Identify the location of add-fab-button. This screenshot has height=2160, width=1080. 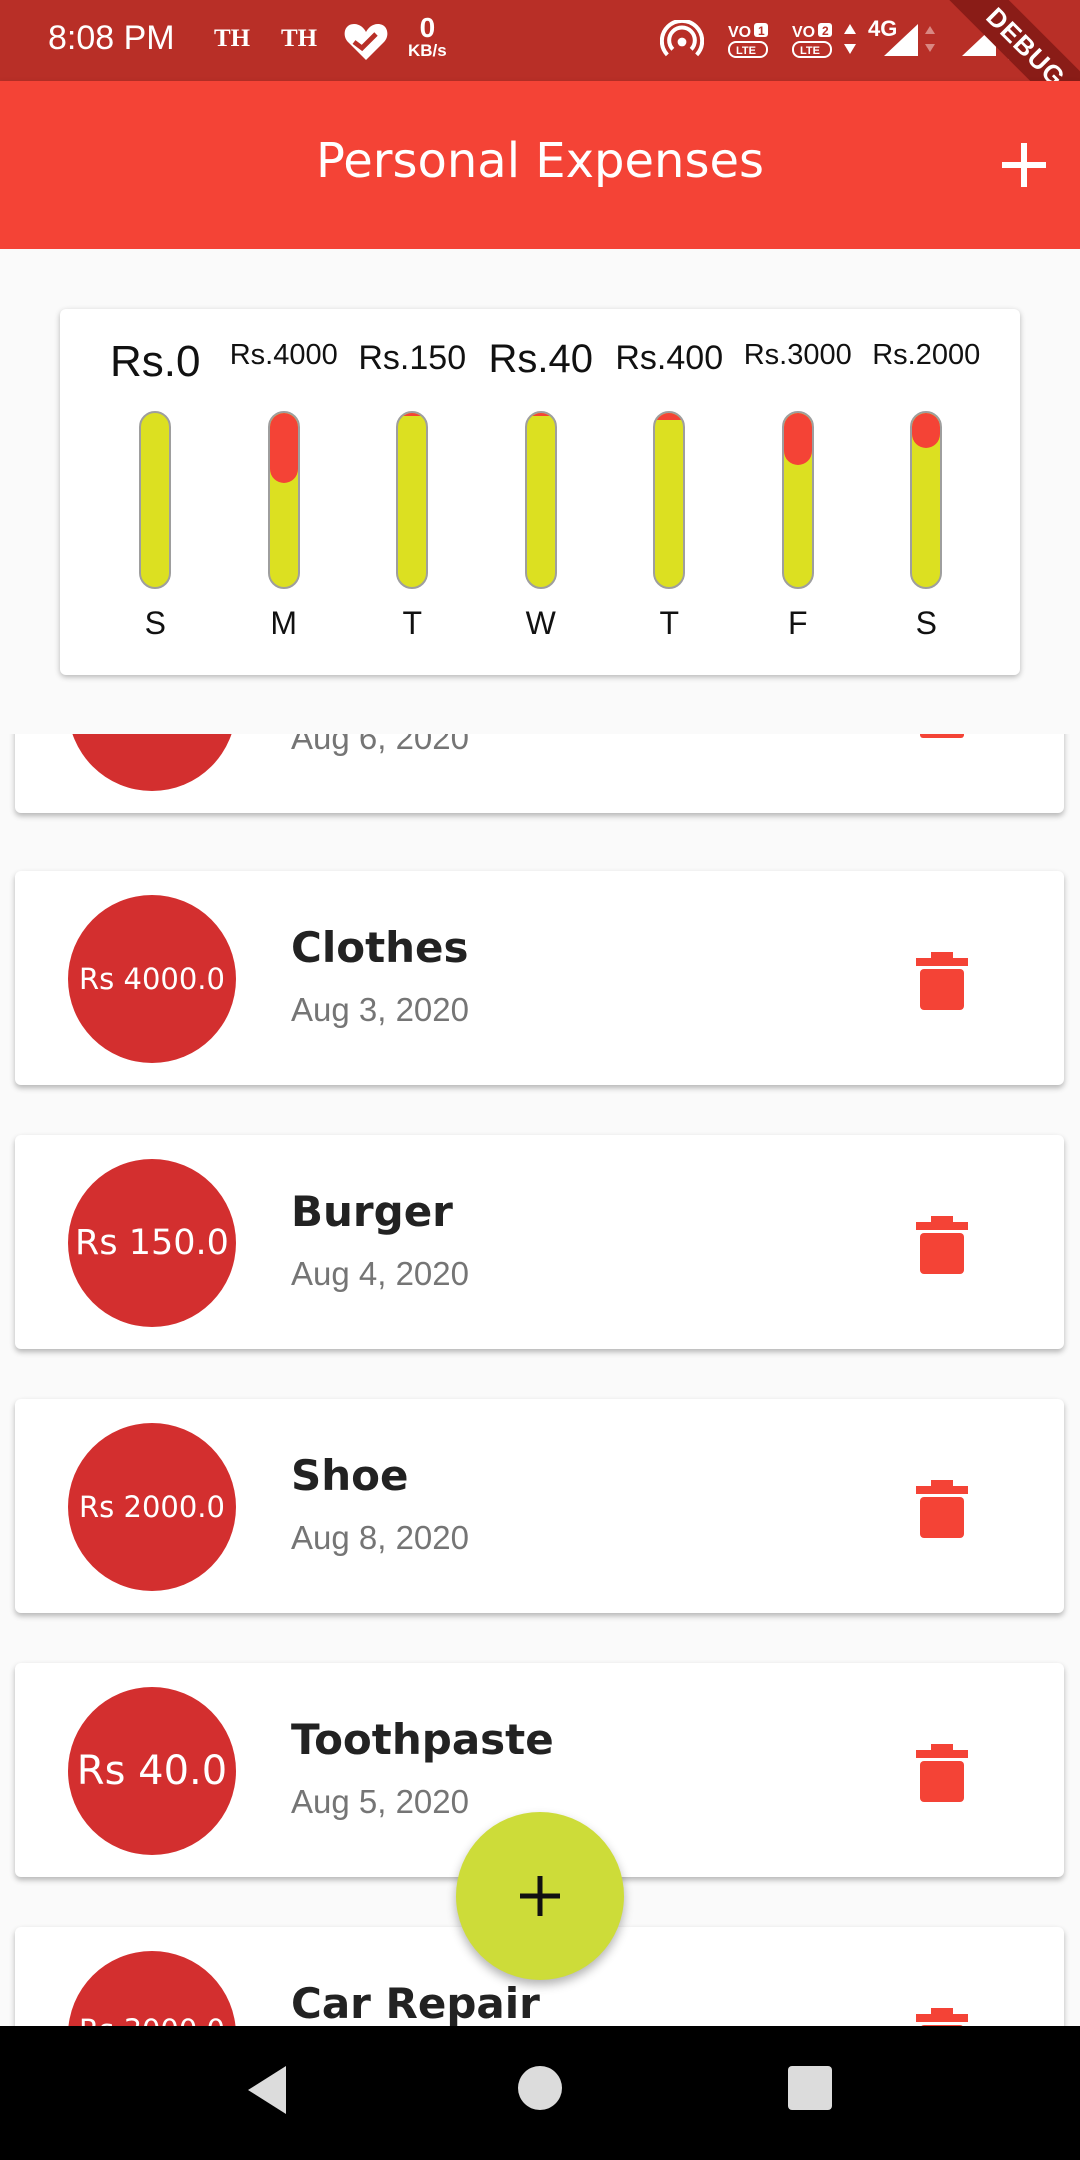
(540, 1896).